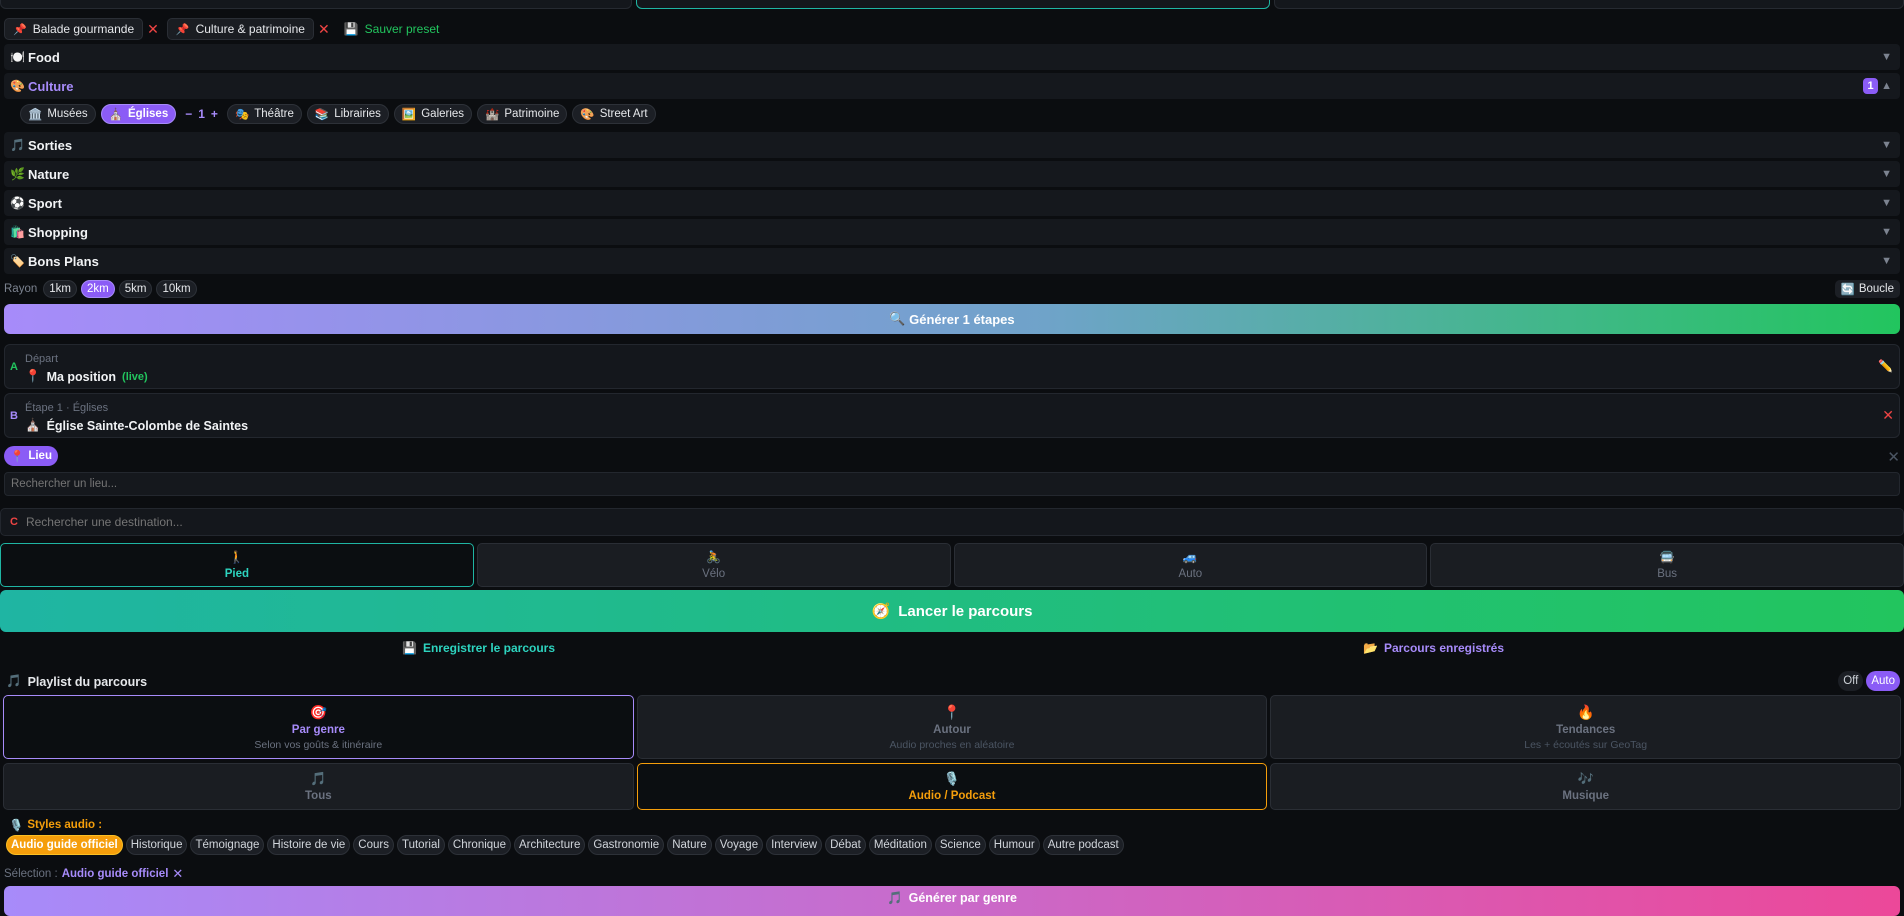 This screenshot has height=916, width=1904. What do you see at coordinates (240, 29) in the screenshot?
I see `preset-chip-culture: 📌 Culture & patrimoine` at bounding box center [240, 29].